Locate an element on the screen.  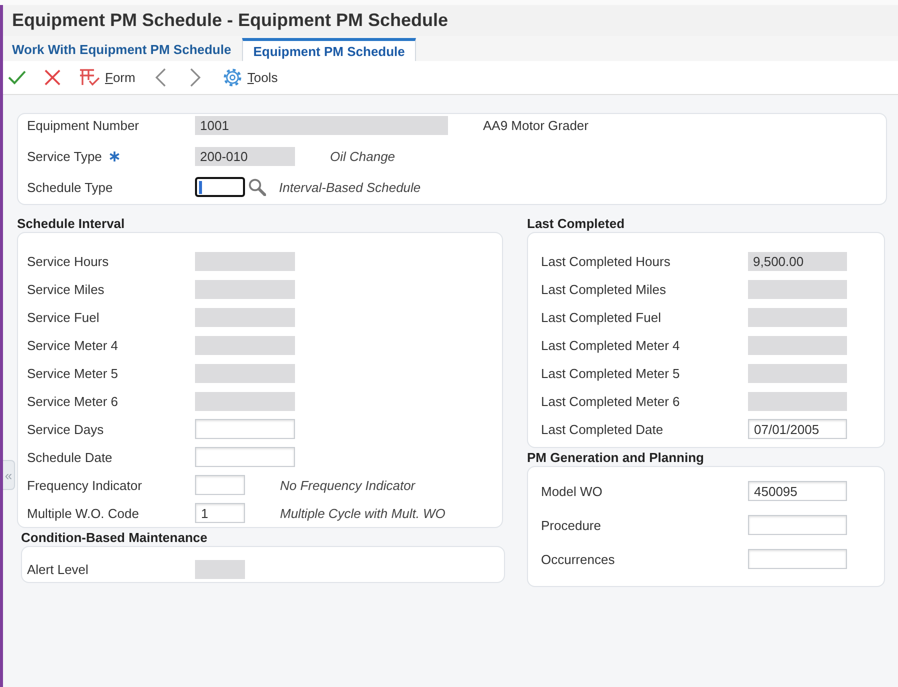
check-icon is located at coordinates (17, 77).